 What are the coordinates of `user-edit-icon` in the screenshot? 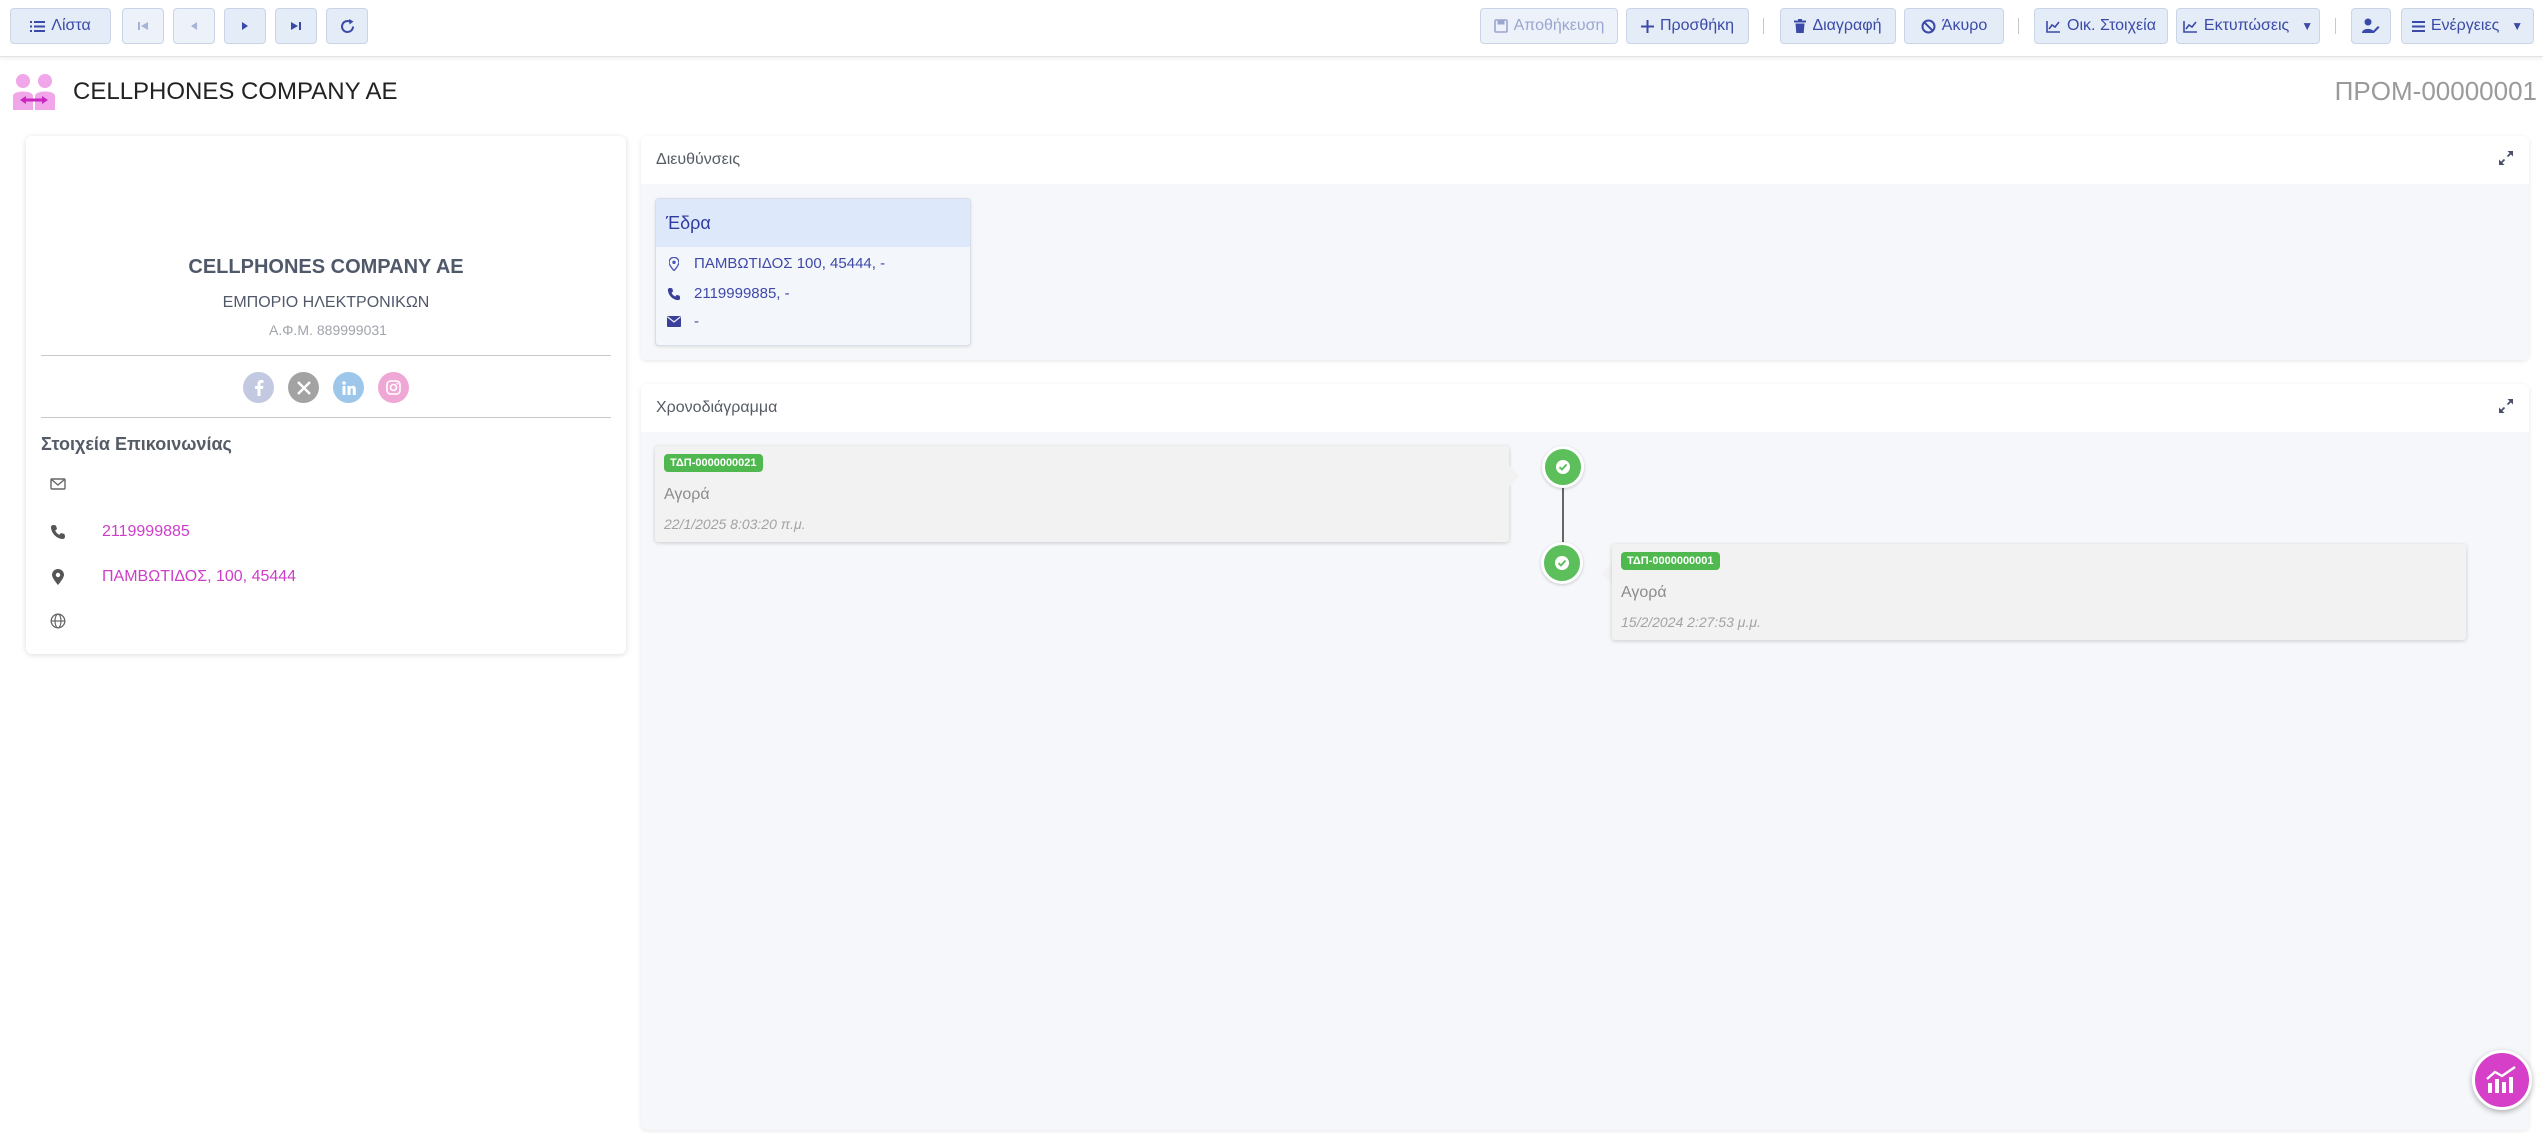 It's located at (2371, 25).